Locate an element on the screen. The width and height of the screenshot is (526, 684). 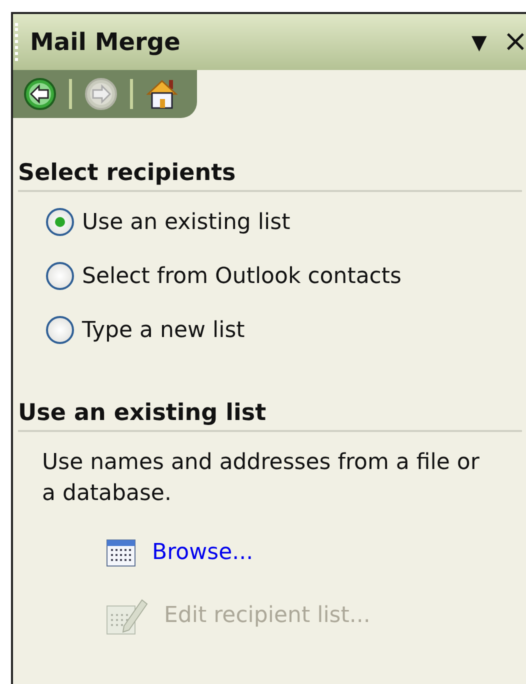
section-heading: Use an existing list is located at coordinates (270, 400).